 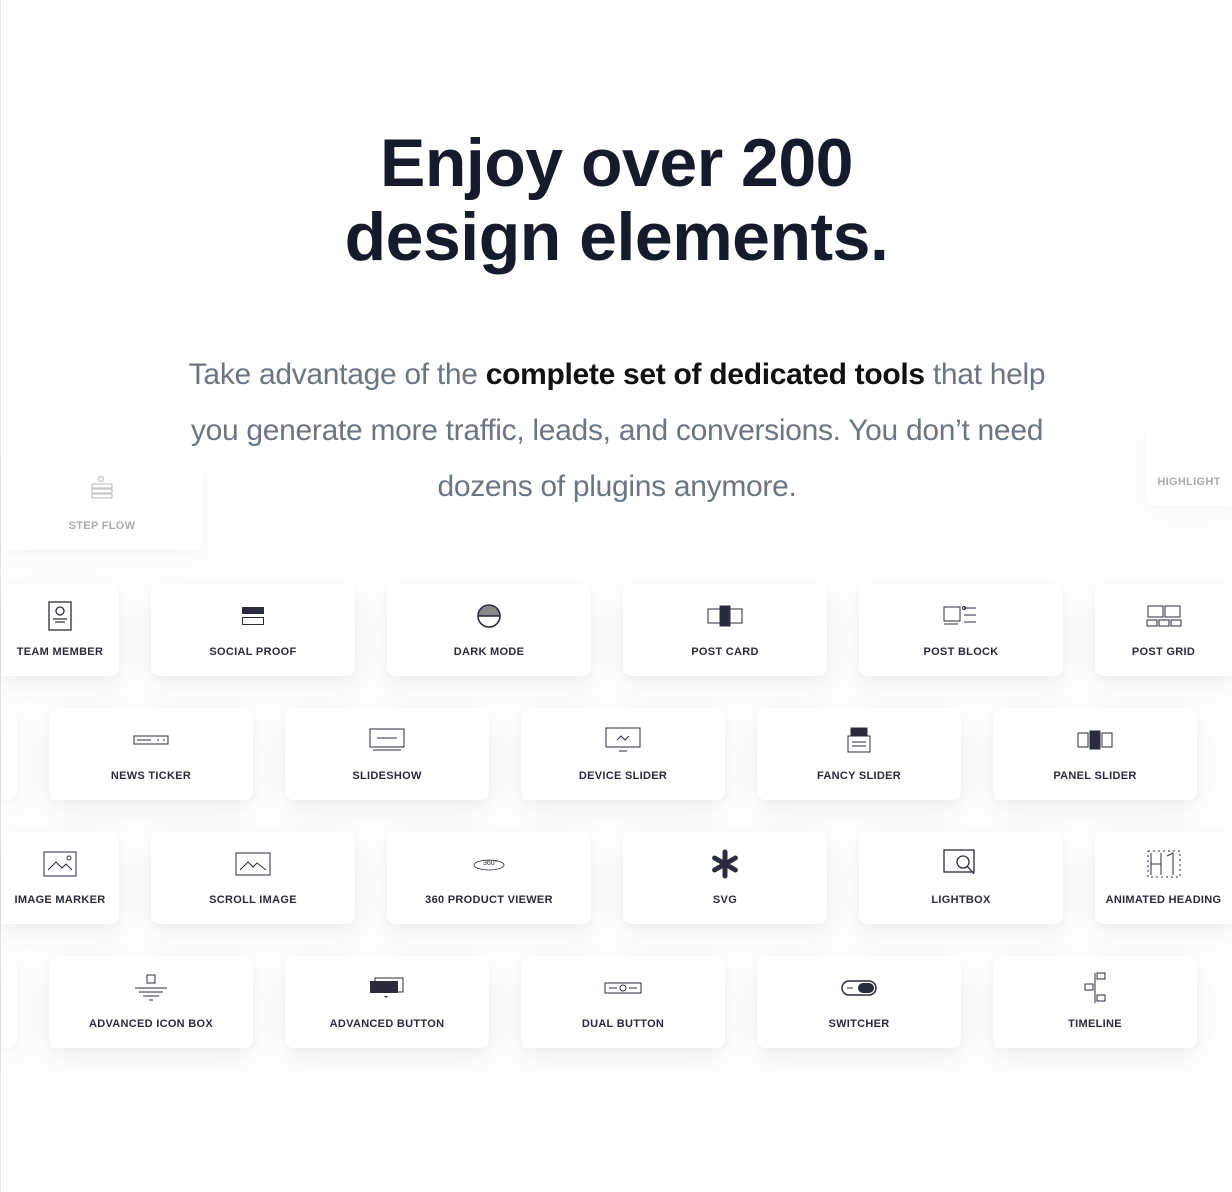 I want to click on element-label: STEP FLOW, so click(x=102, y=526).